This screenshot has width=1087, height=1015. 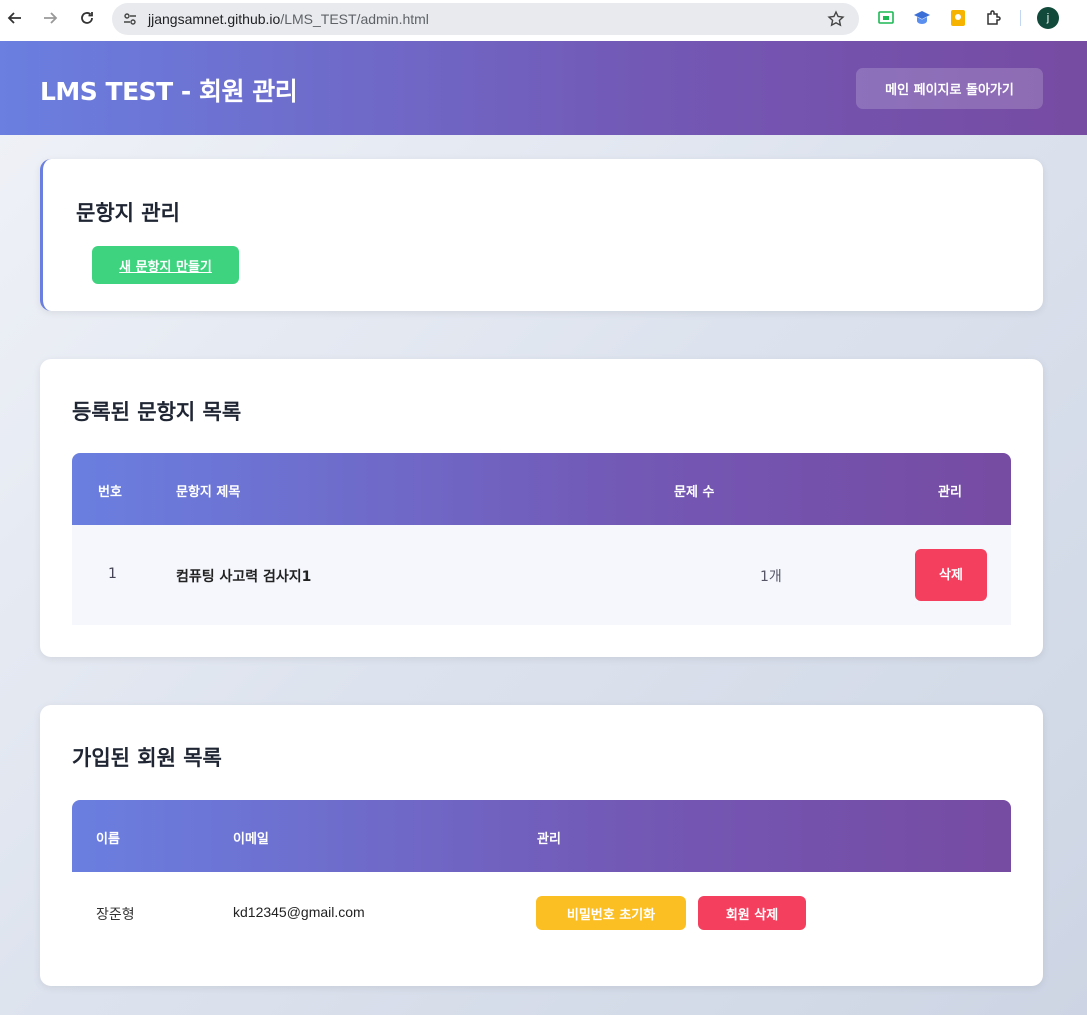 What do you see at coordinates (165, 265) in the screenshot?
I see `new-questionnaire-button: 새 문항지 만들기` at bounding box center [165, 265].